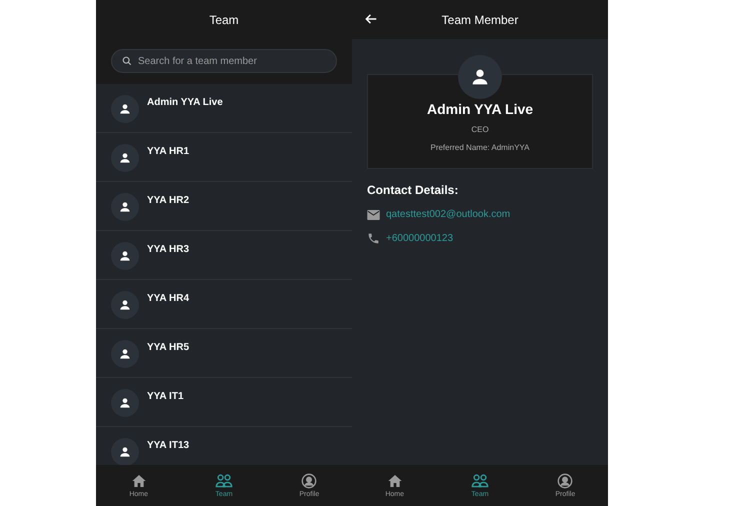  I want to click on member-row: YYA HR2, so click(224, 206).